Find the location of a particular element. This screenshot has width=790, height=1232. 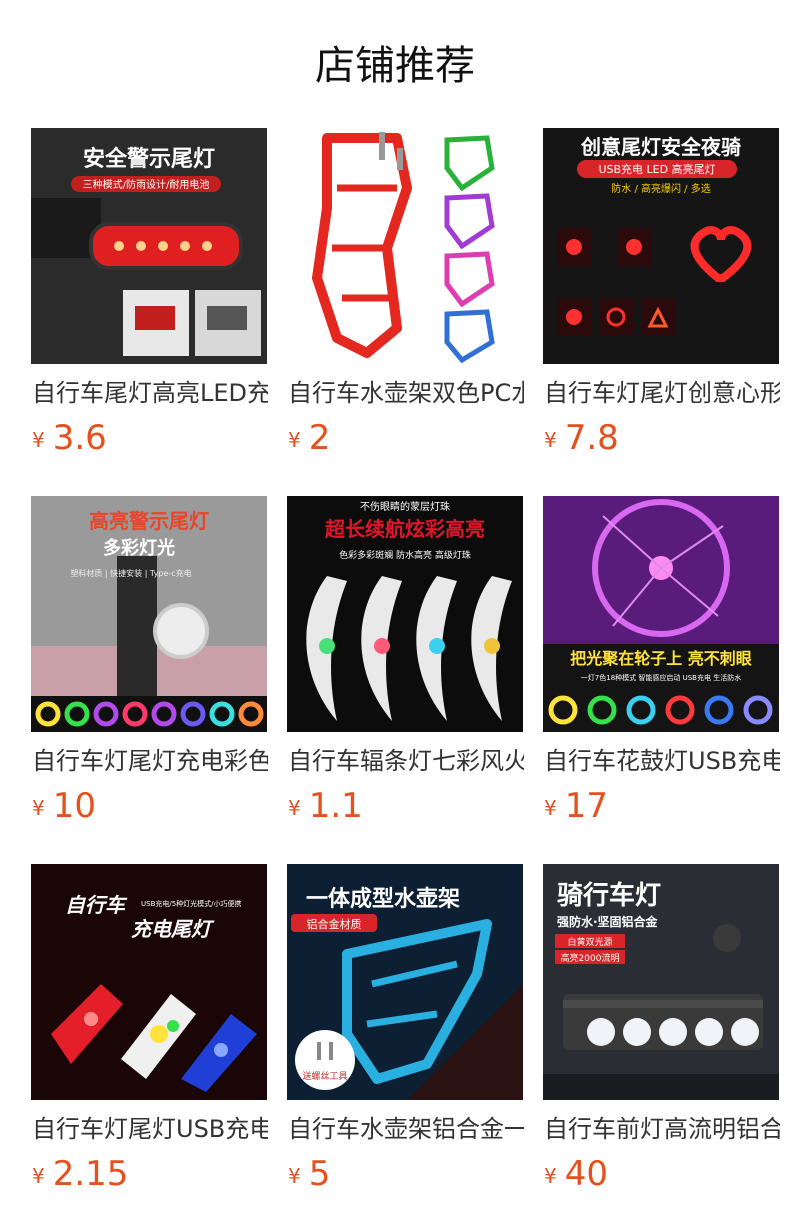

price-value: 10 is located at coordinates (74, 806).